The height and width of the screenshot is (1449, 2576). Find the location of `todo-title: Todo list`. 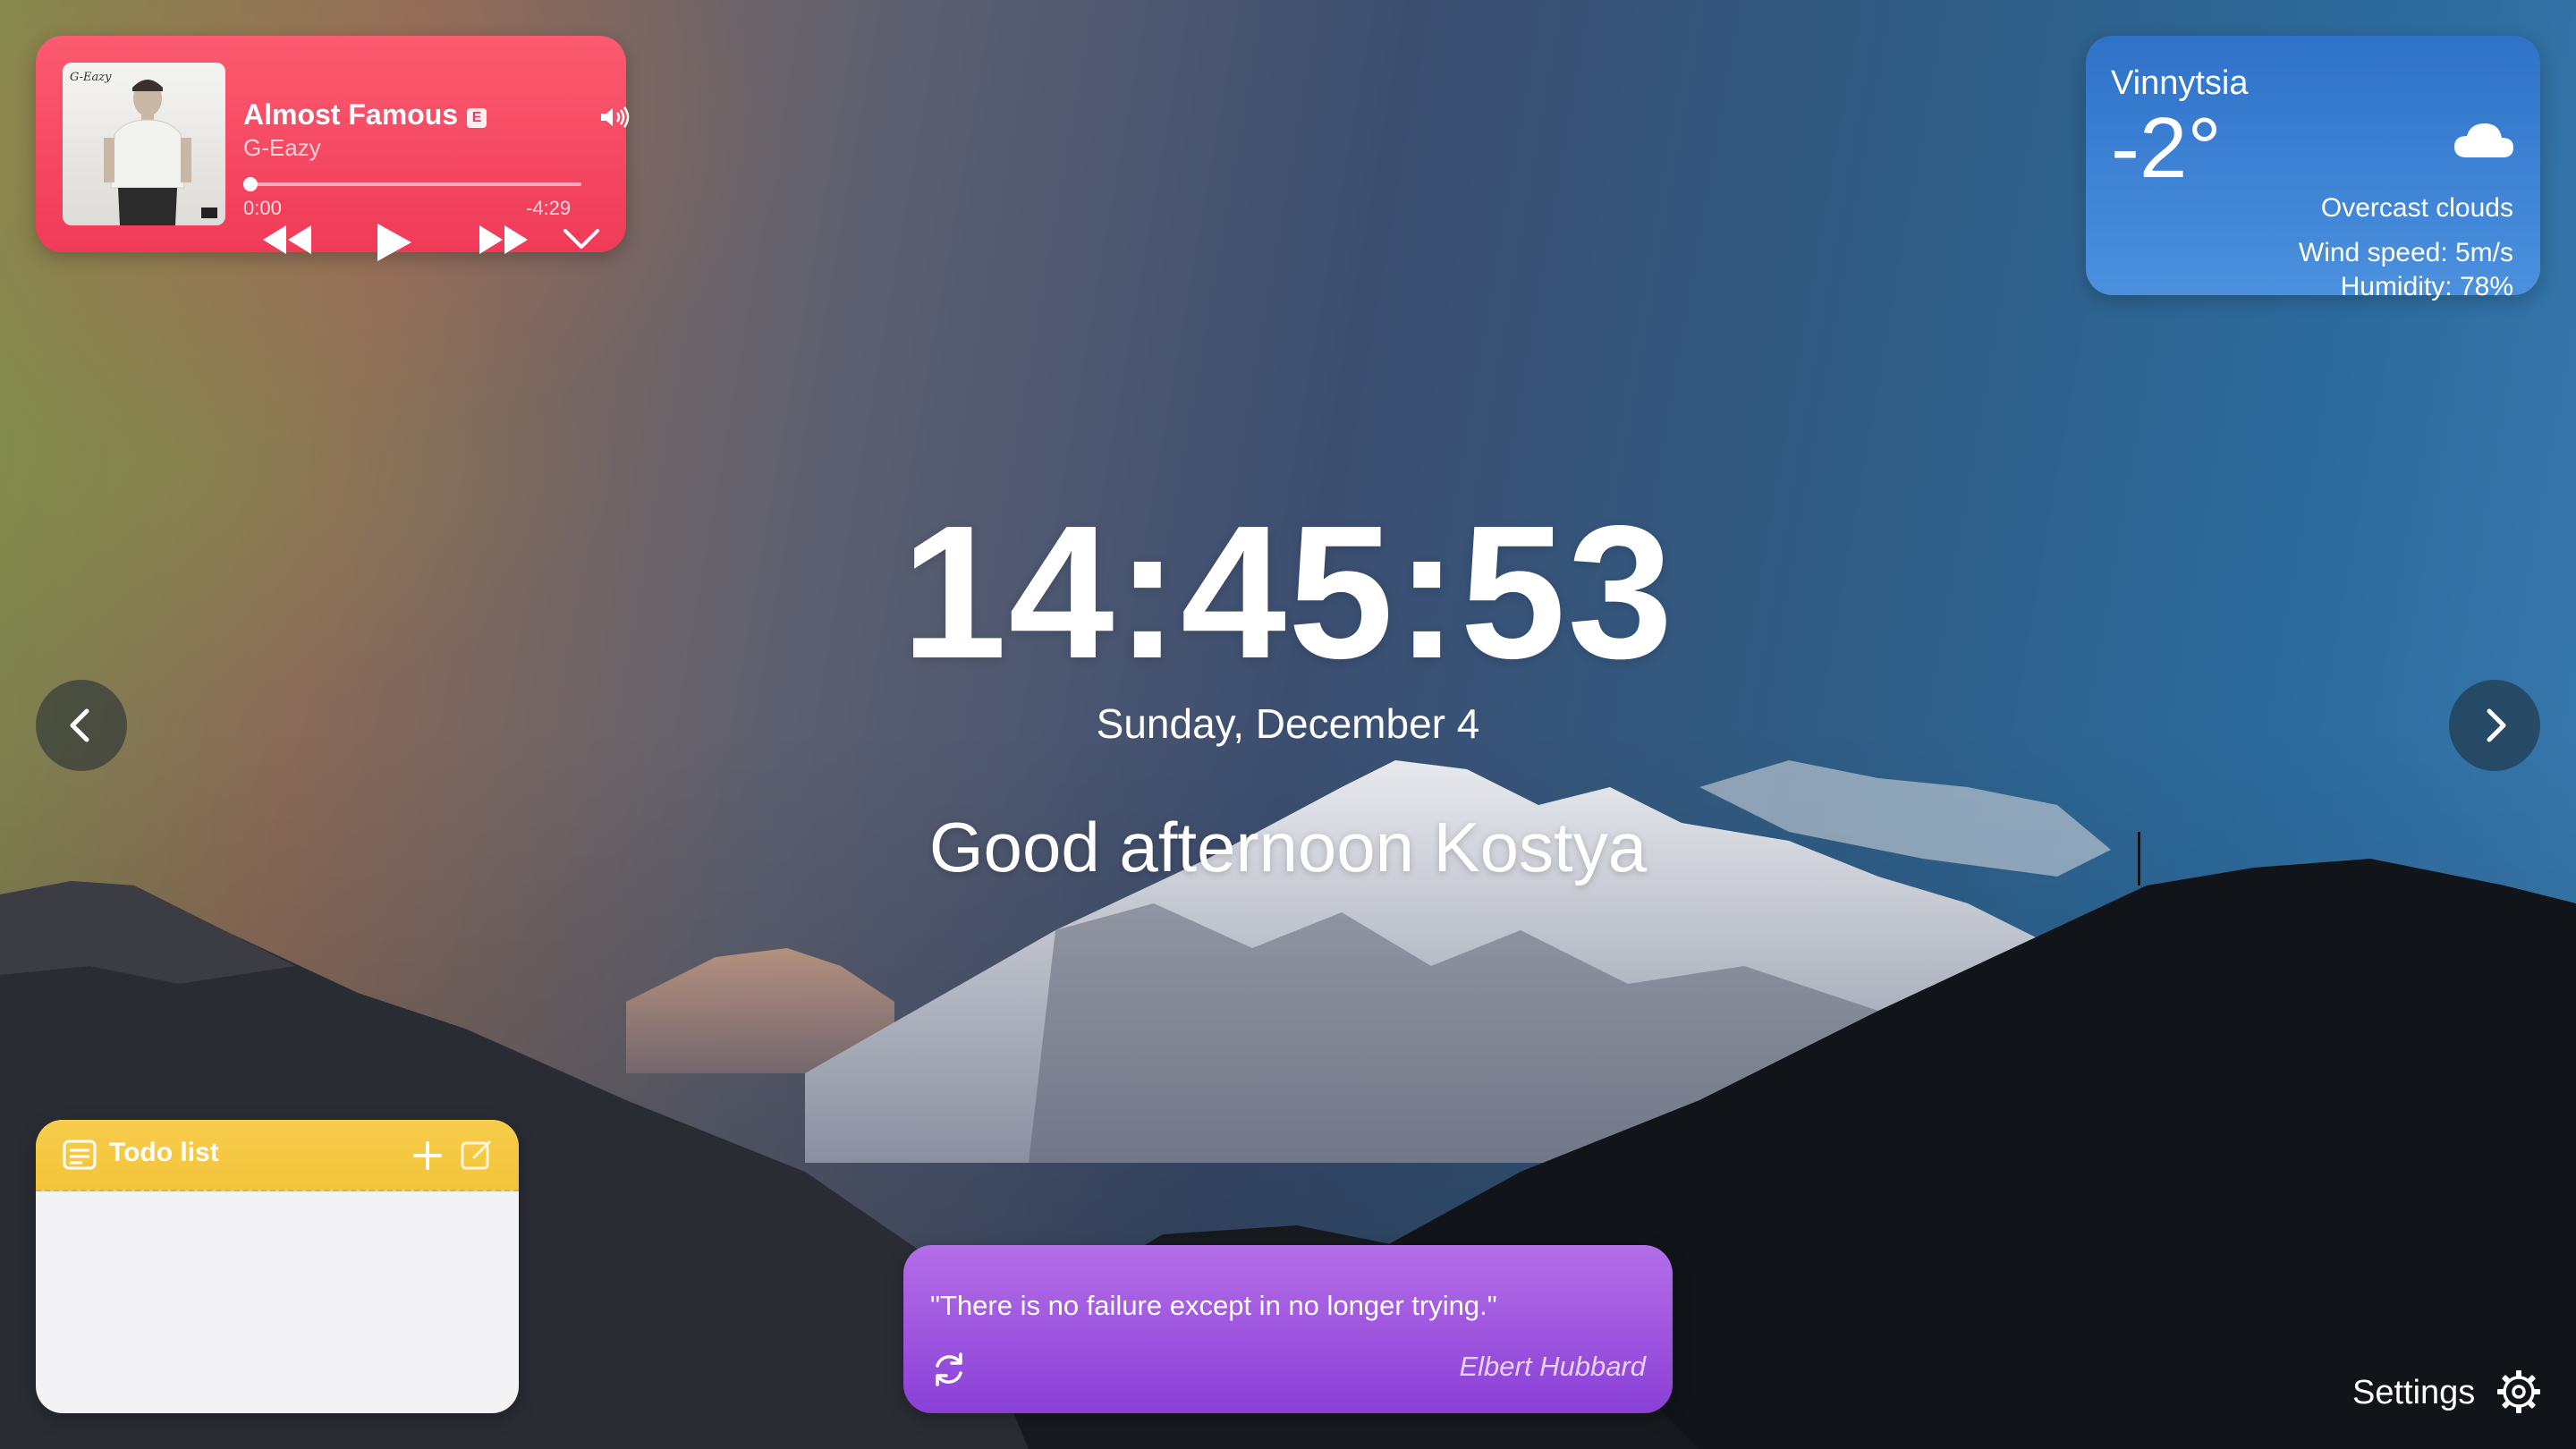

todo-title: Todo list is located at coordinates (164, 1152).